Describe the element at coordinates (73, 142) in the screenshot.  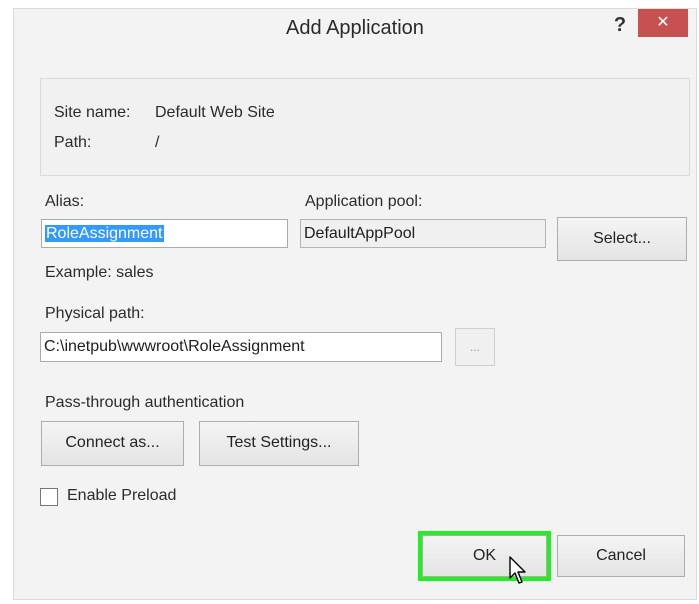
I see `path-label: Path:` at that location.